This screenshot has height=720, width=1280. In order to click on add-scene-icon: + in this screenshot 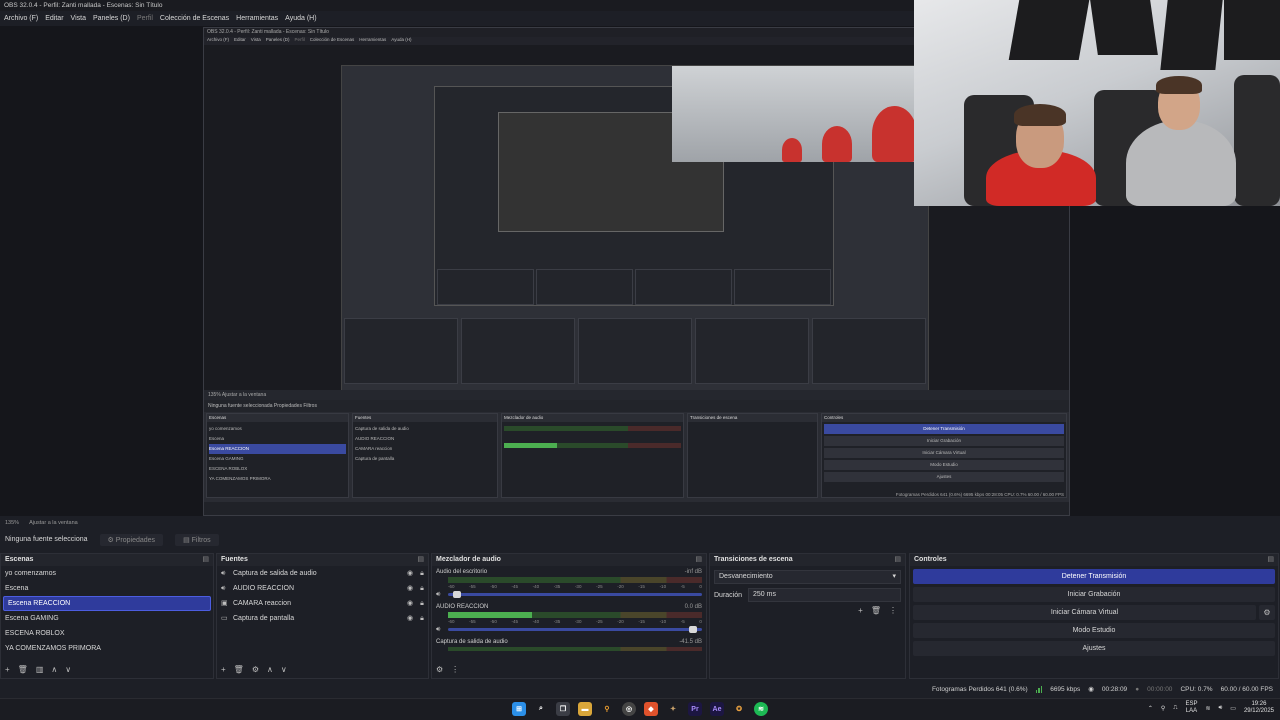, I will do `click(7, 669)`.